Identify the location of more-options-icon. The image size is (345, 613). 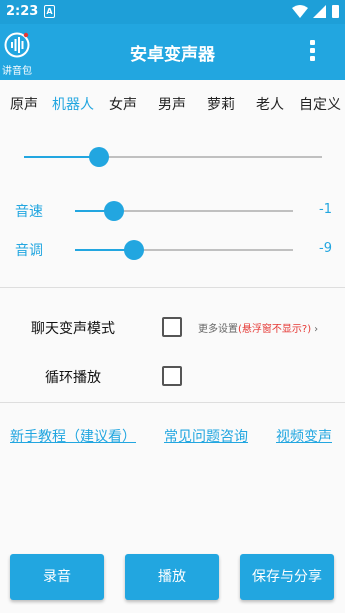
(312, 52).